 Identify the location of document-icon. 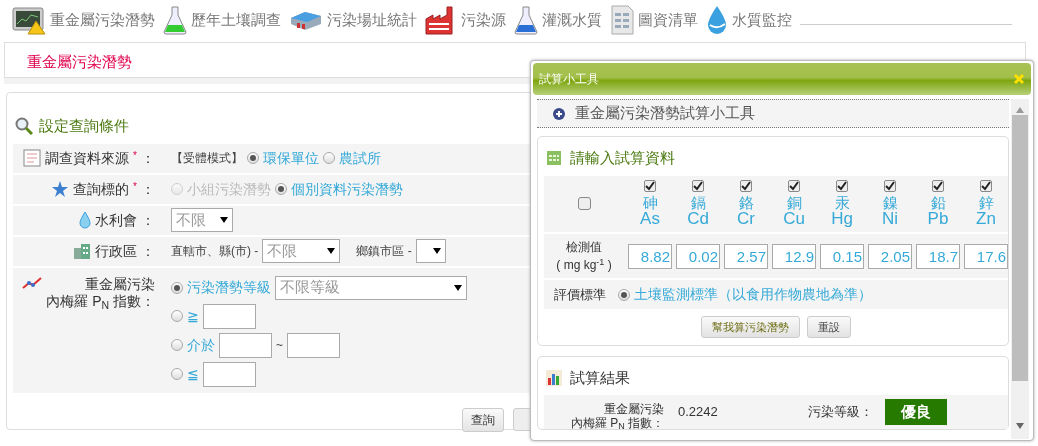
(622, 20).